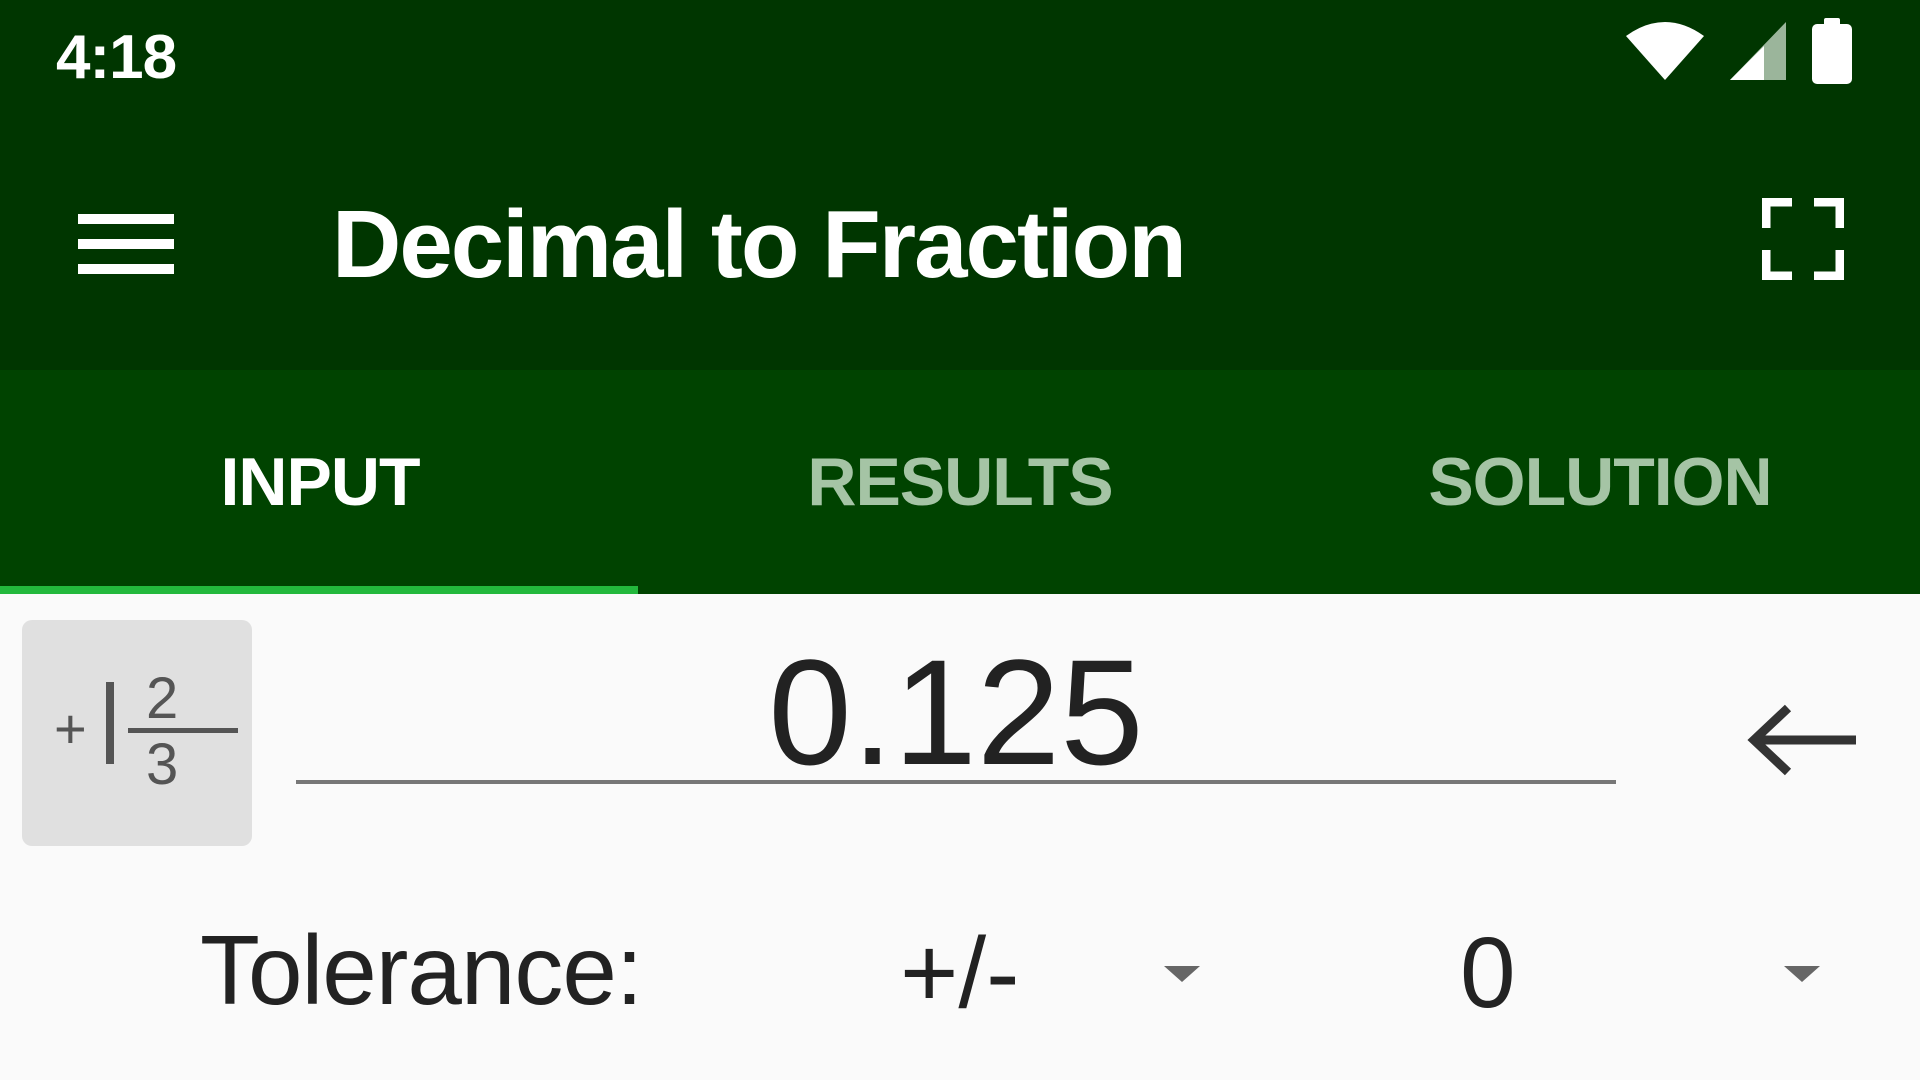  What do you see at coordinates (759, 244) in the screenshot?
I see `app-title: Decimal to Fraction` at bounding box center [759, 244].